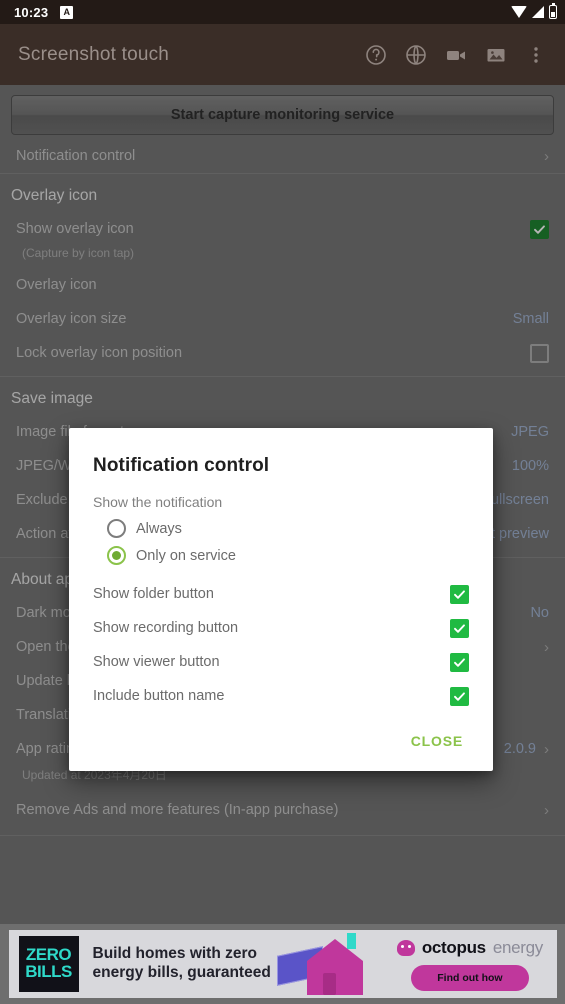 Image resolution: width=565 pixels, height=1004 pixels. Describe the element at coordinates (159, 696) in the screenshot. I see `dialog-label-include-button-name: Include button name` at that location.